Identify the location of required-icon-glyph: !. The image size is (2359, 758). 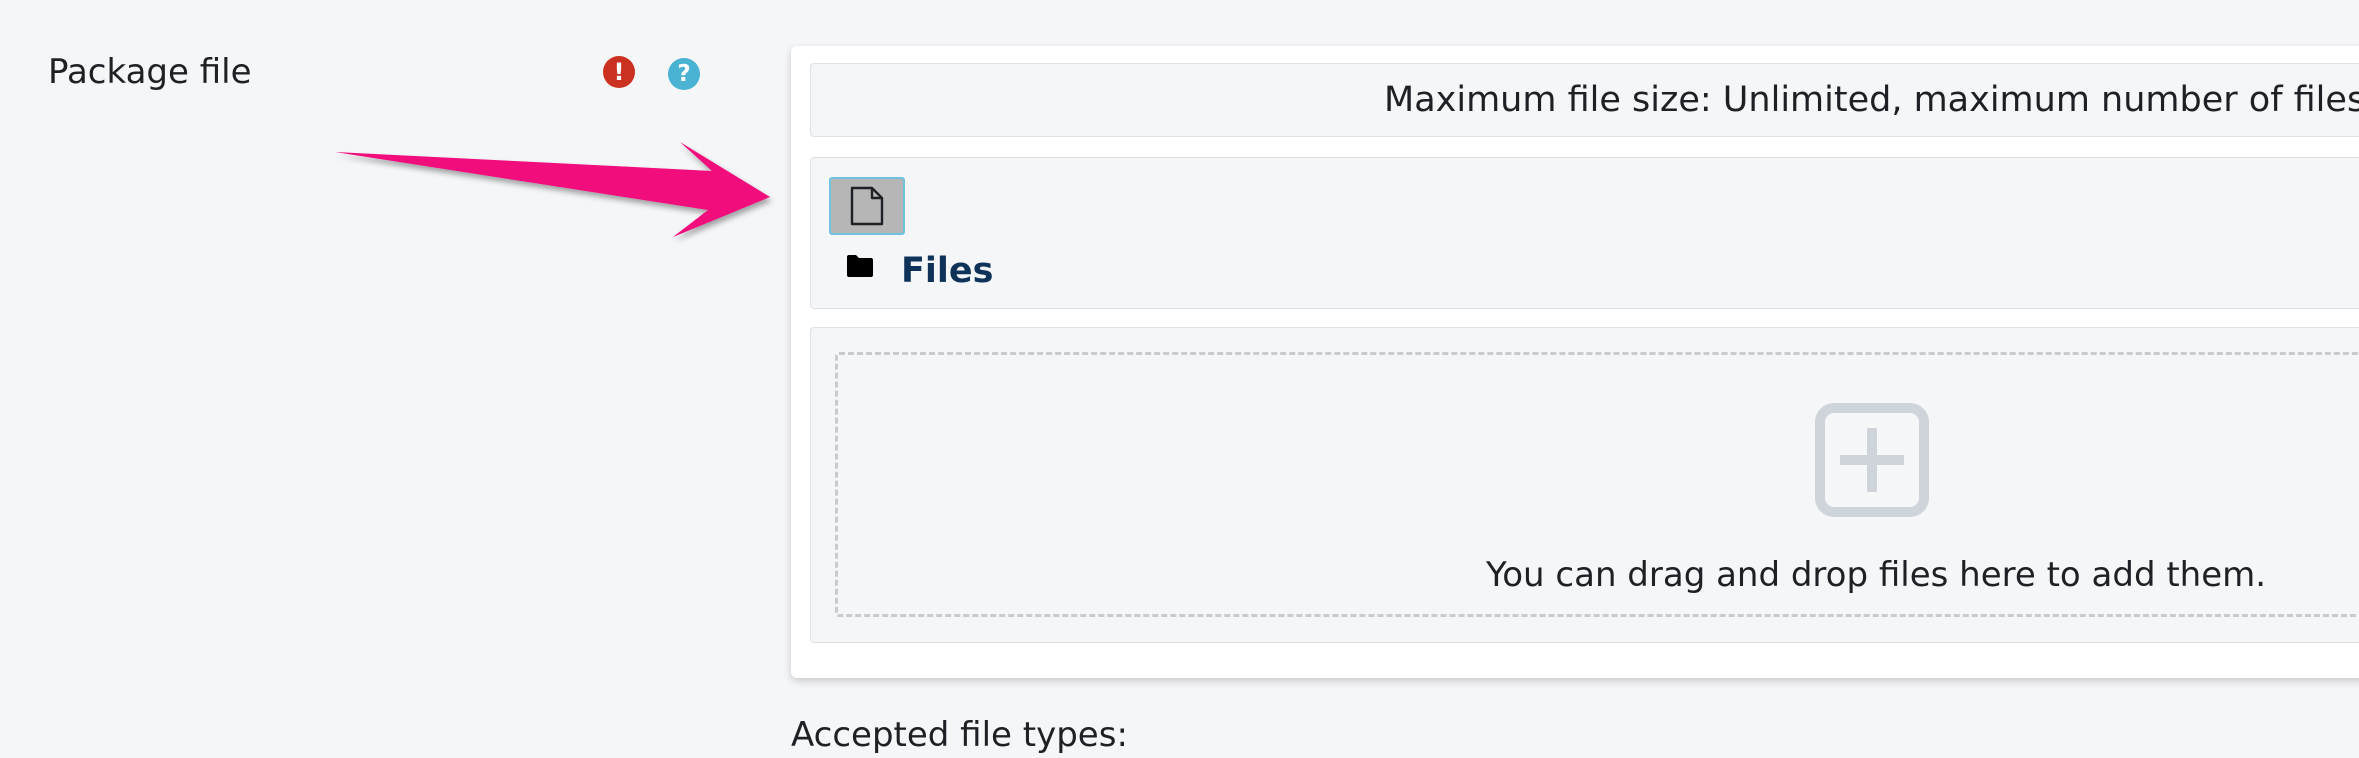
(619, 72).